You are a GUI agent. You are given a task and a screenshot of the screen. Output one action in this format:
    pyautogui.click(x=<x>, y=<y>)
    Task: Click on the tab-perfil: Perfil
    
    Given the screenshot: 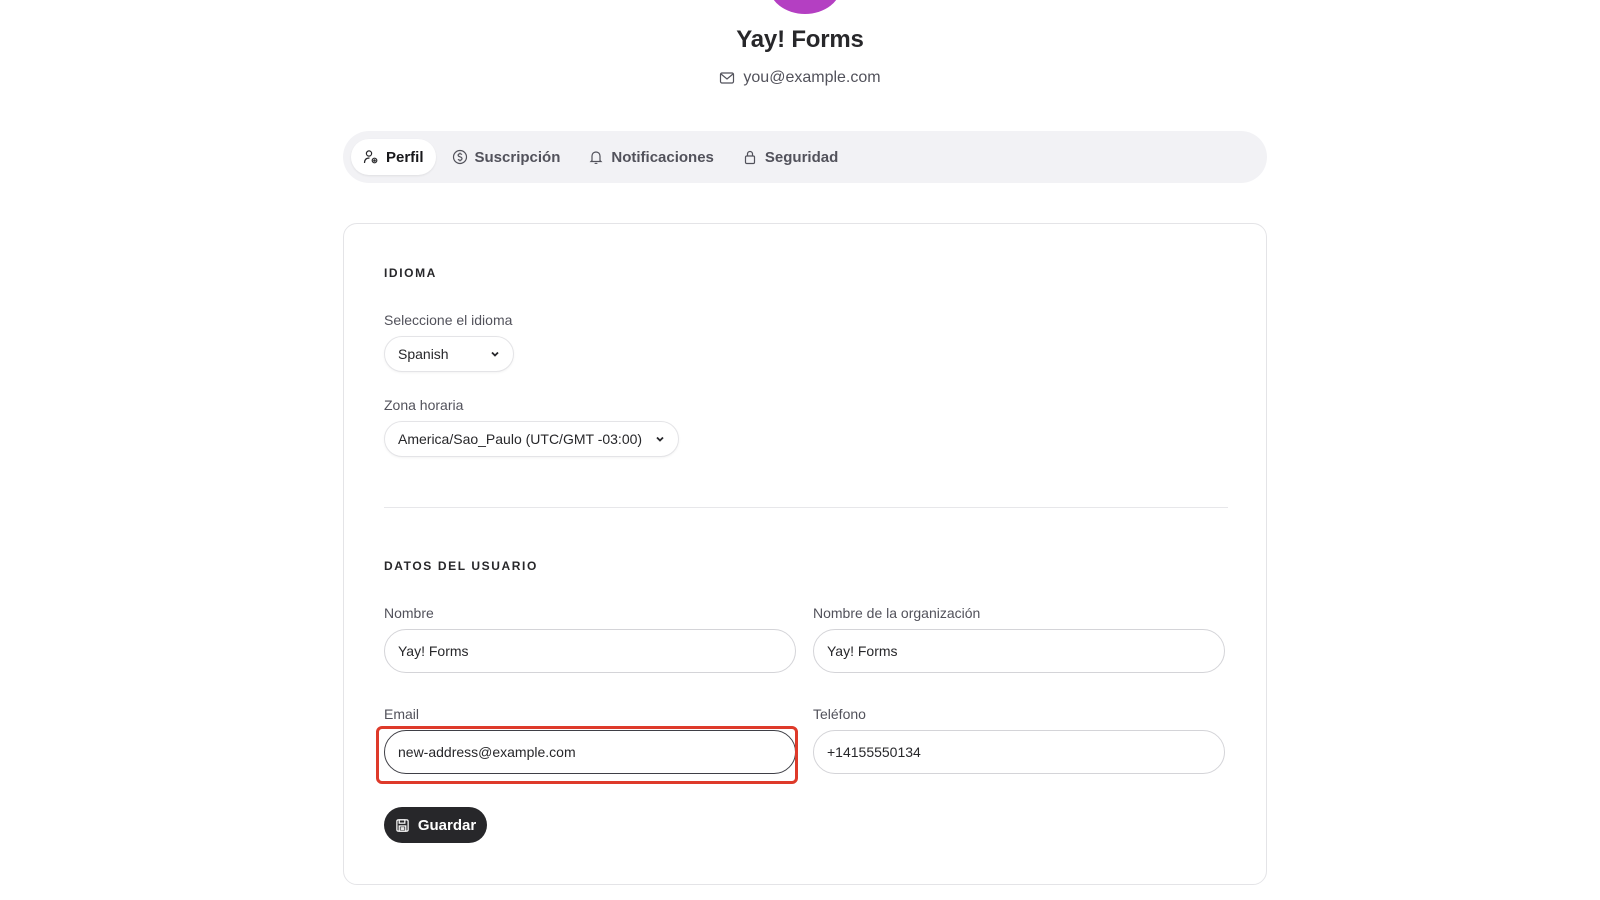 What is the action you would take?
    pyautogui.click(x=393, y=157)
    